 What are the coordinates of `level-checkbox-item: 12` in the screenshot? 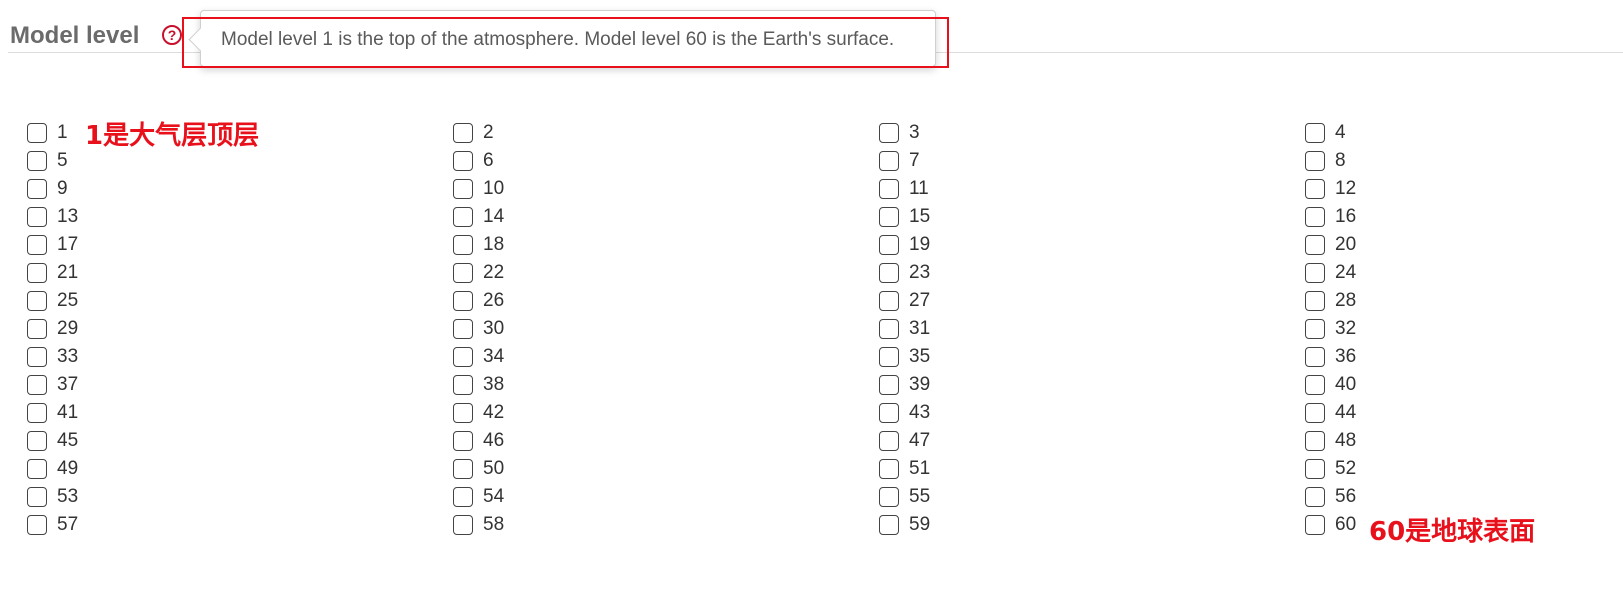 It's located at (1330, 189).